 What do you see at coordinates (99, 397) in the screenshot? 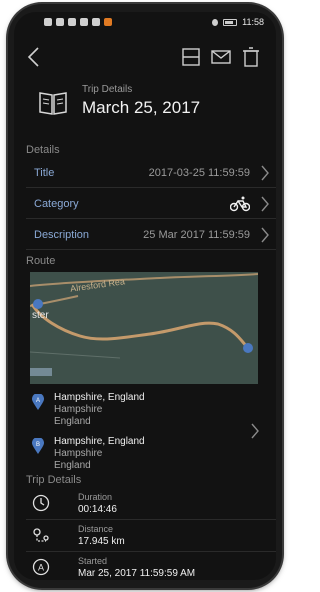
I see `start-place: Hampshire, England` at bounding box center [99, 397].